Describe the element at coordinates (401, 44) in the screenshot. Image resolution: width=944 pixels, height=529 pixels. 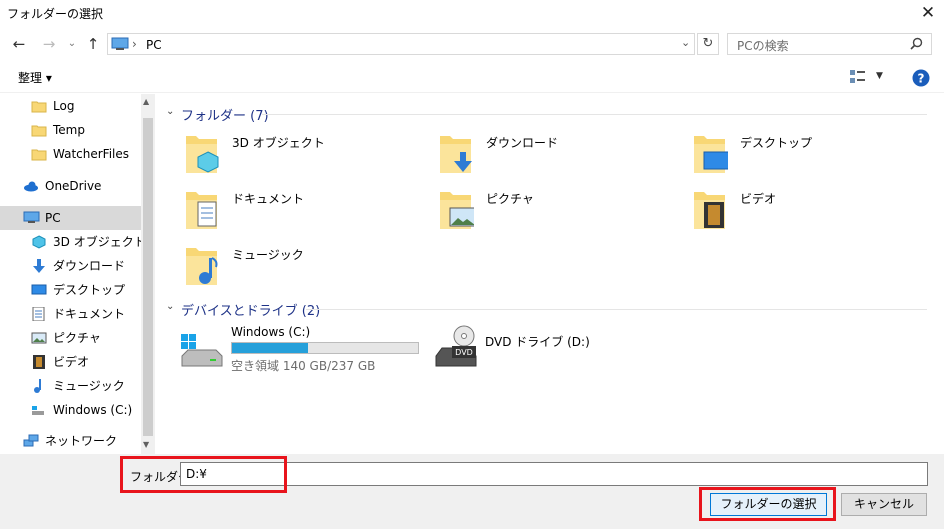
I see `address-bar` at that location.